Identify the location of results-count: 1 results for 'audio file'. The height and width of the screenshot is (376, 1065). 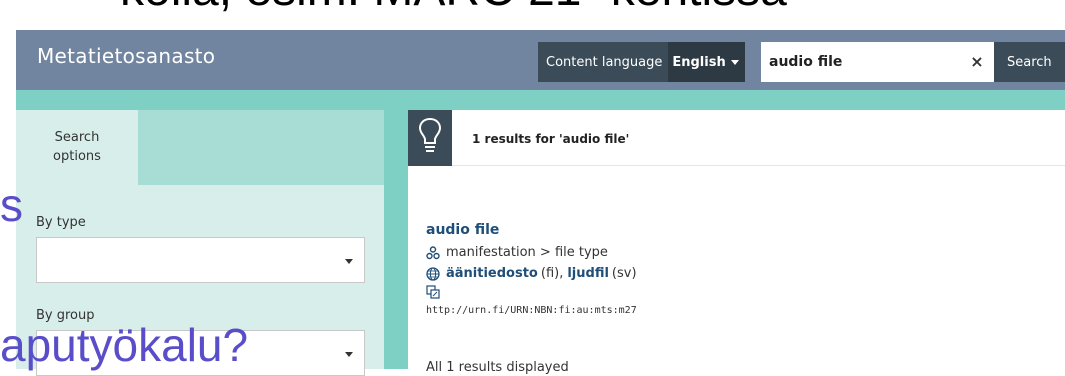
(551, 139).